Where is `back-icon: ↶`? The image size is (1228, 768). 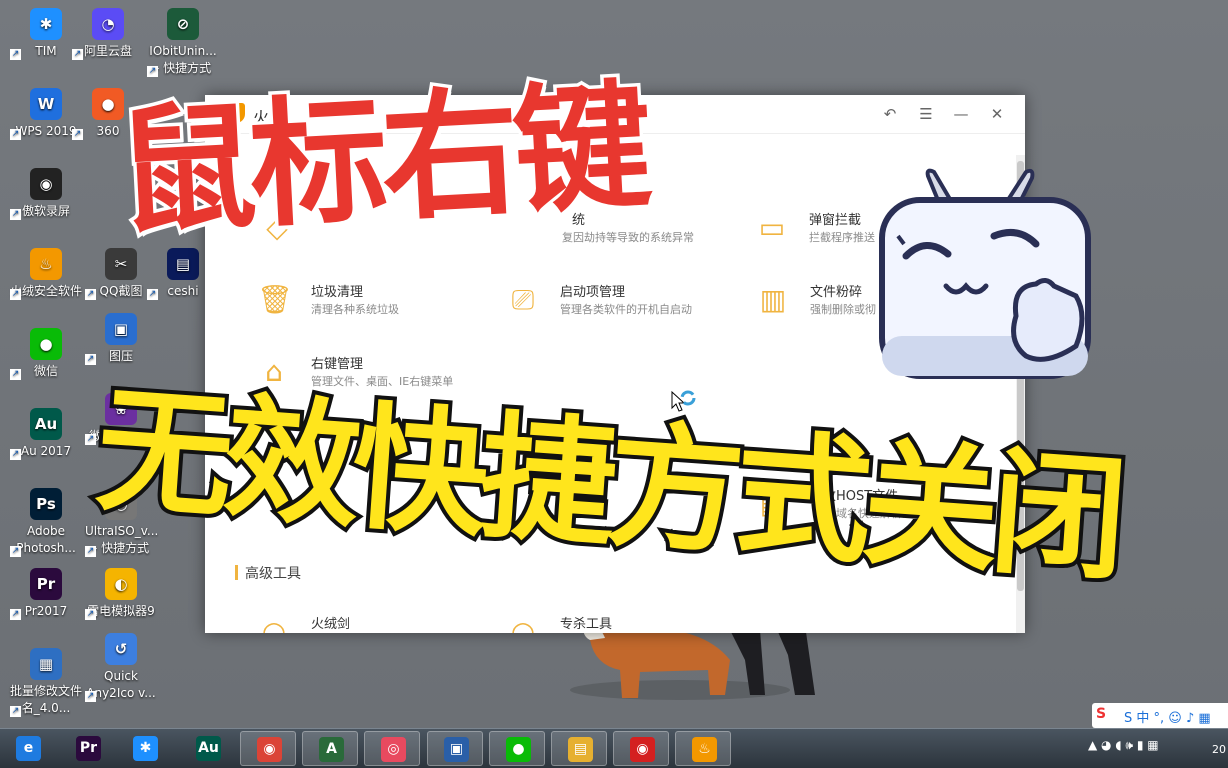 back-icon: ↶ is located at coordinates (890, 114).